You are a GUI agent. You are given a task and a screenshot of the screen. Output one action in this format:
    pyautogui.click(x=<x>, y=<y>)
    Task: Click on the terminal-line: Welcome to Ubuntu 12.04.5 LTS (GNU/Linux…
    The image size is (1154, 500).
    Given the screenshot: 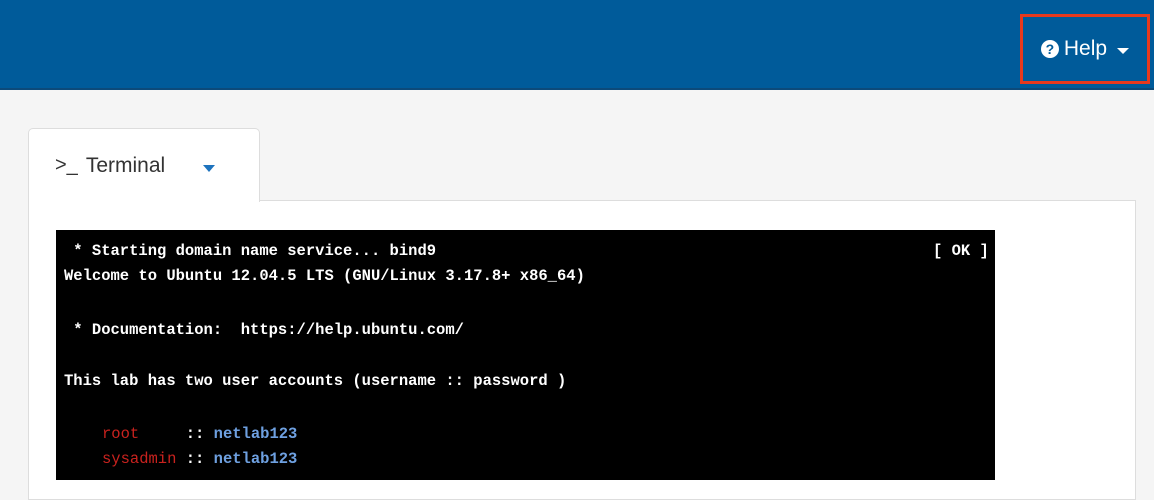 What is the action you would take?
    pyautogui.click(x=324, y=276)
    